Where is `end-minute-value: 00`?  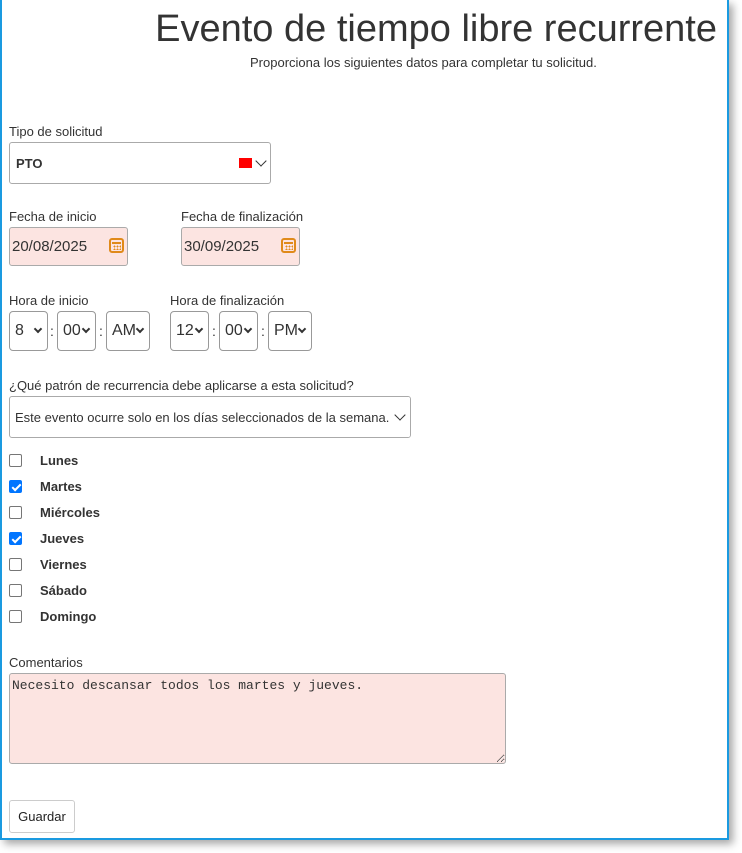 end-minute-value: 00 is located at coordinates (234, 330).